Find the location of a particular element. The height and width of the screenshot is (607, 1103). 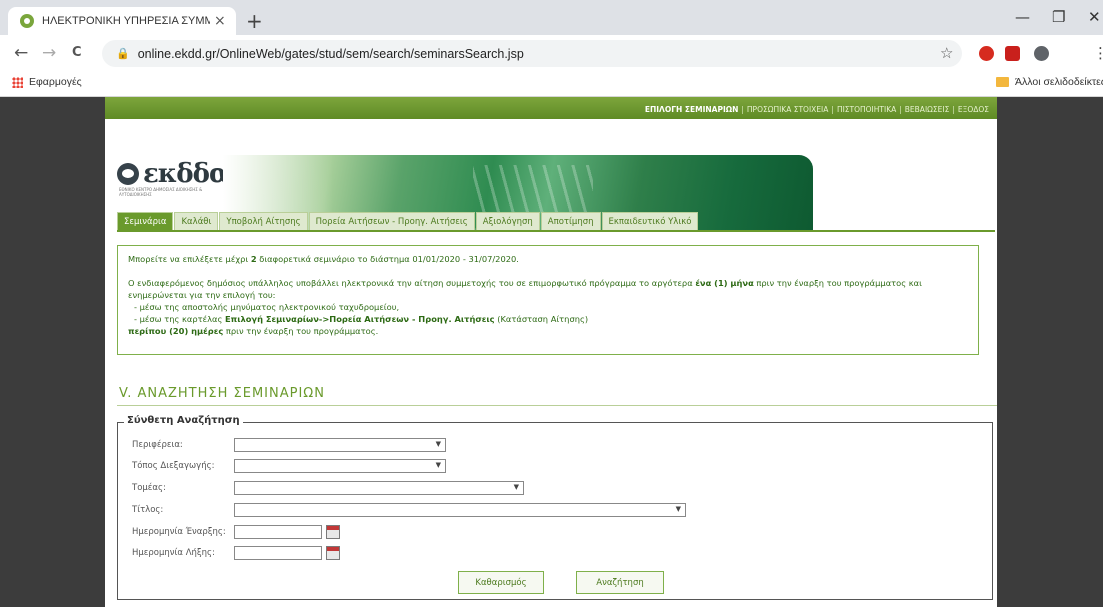

ekdda-logo: εκδδα is located at coordinates (173, 174).